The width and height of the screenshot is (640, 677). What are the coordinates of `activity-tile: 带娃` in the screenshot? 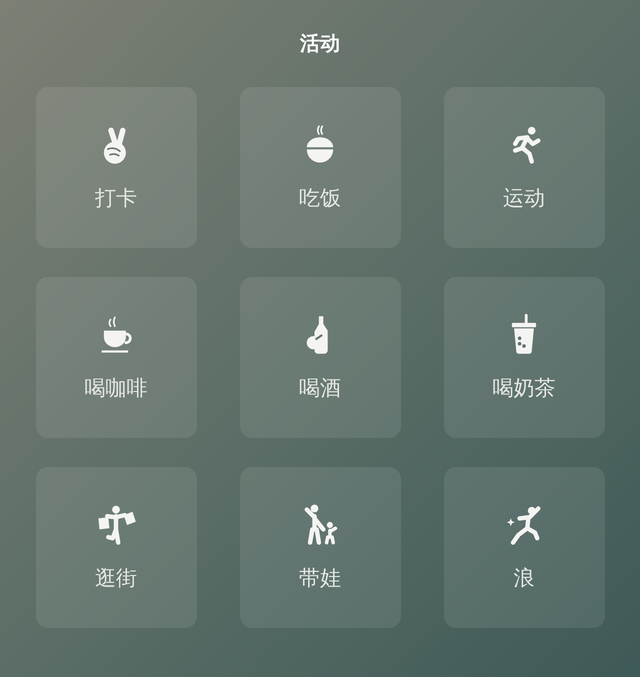 It's located at (320, 547).